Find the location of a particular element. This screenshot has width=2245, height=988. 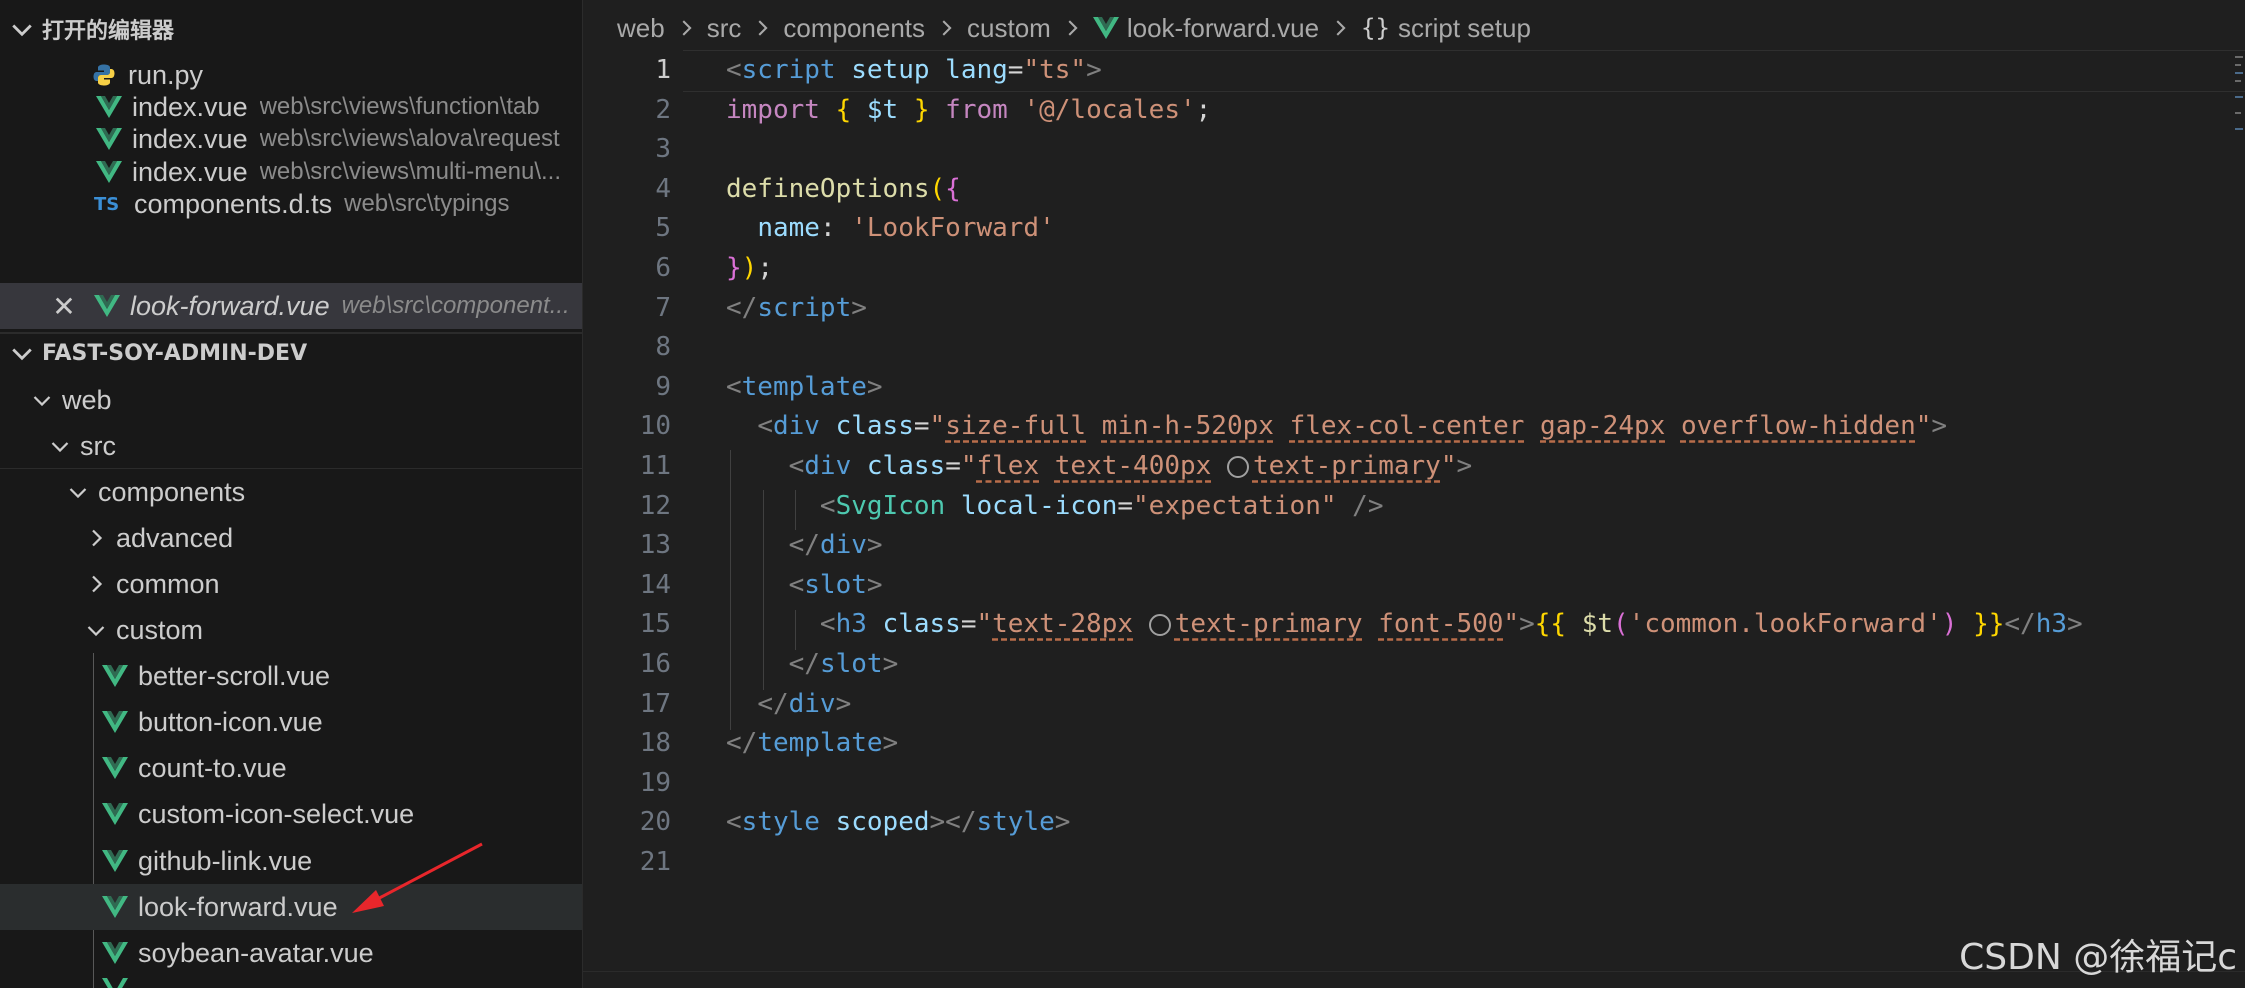

code-token: min-h-520px is located at coordinates (1187, 426).